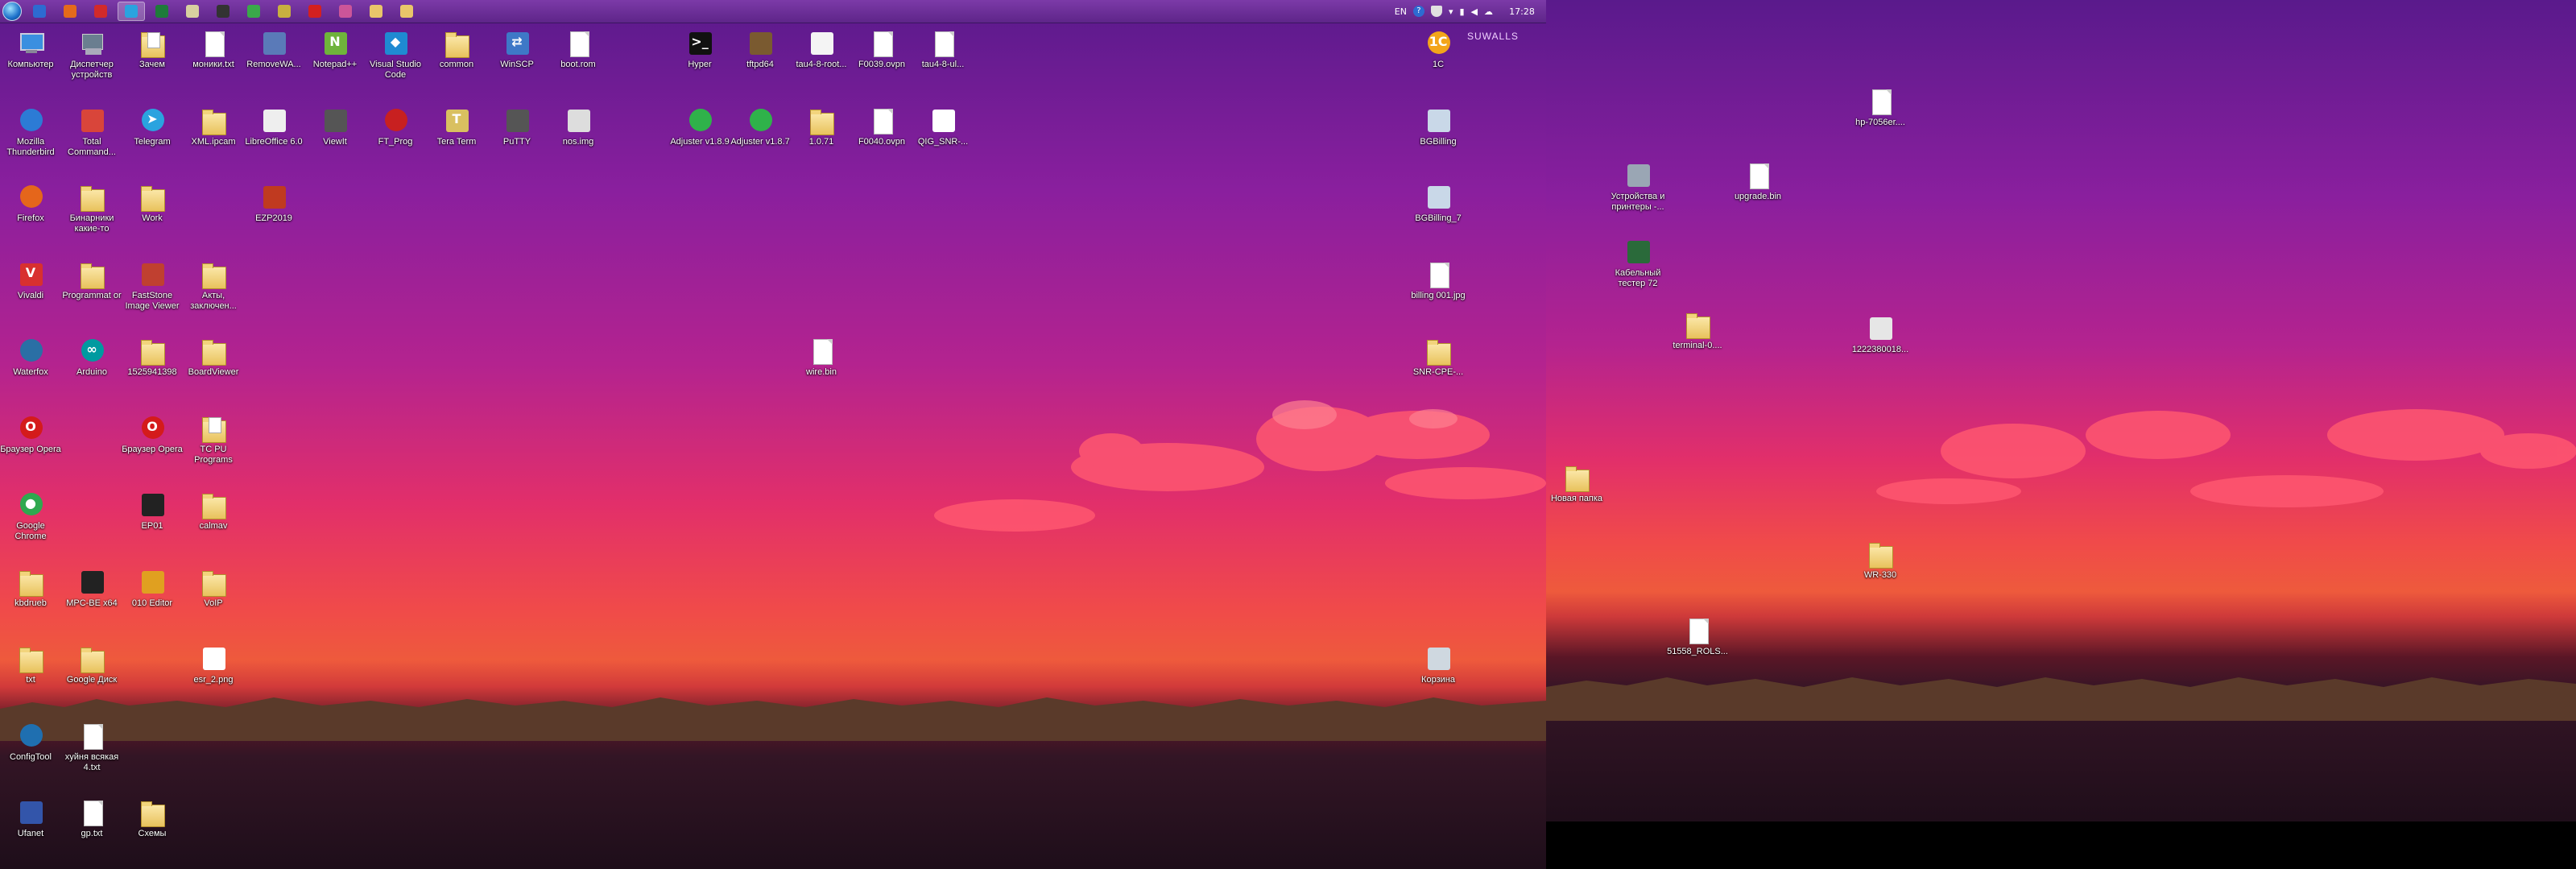 The width and height of the screenshot is (2576, 869). I want to click on desktop-icon-visual-studio-code: ◆ Visual Studio Code, so click(396, 55).